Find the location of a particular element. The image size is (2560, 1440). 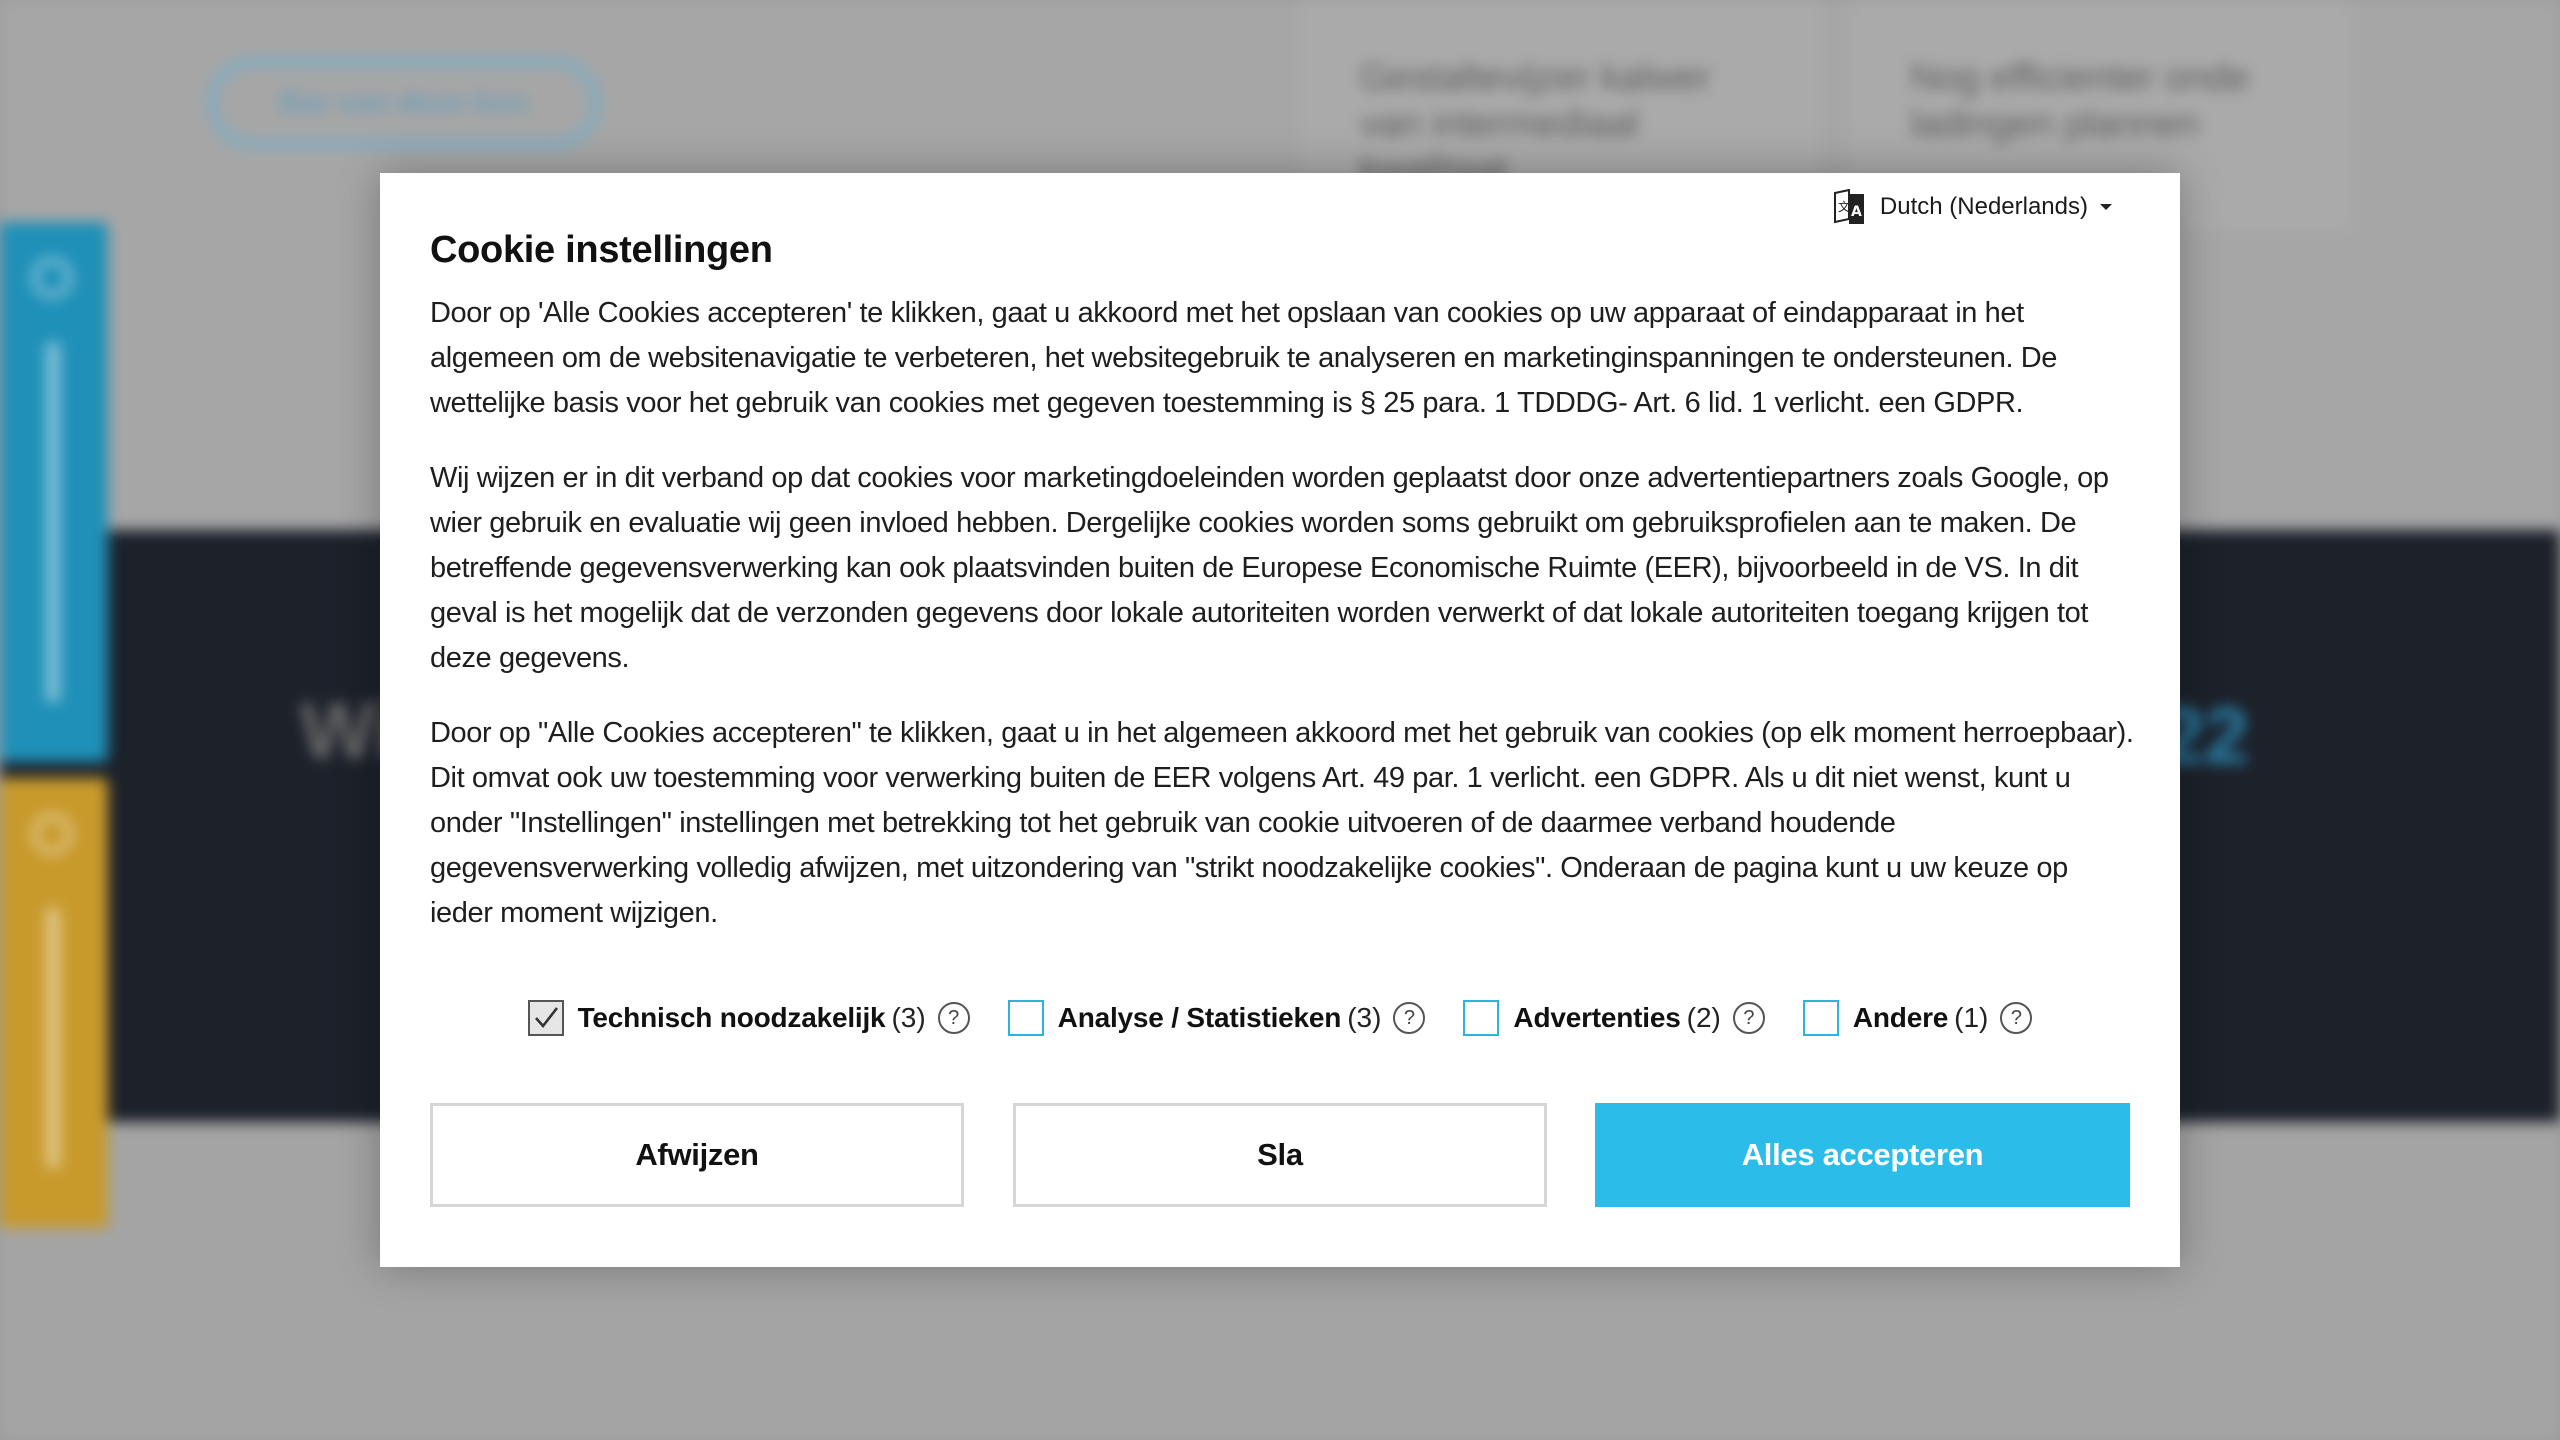

checkbox-analytics is located at coordinates (1025, 1018).